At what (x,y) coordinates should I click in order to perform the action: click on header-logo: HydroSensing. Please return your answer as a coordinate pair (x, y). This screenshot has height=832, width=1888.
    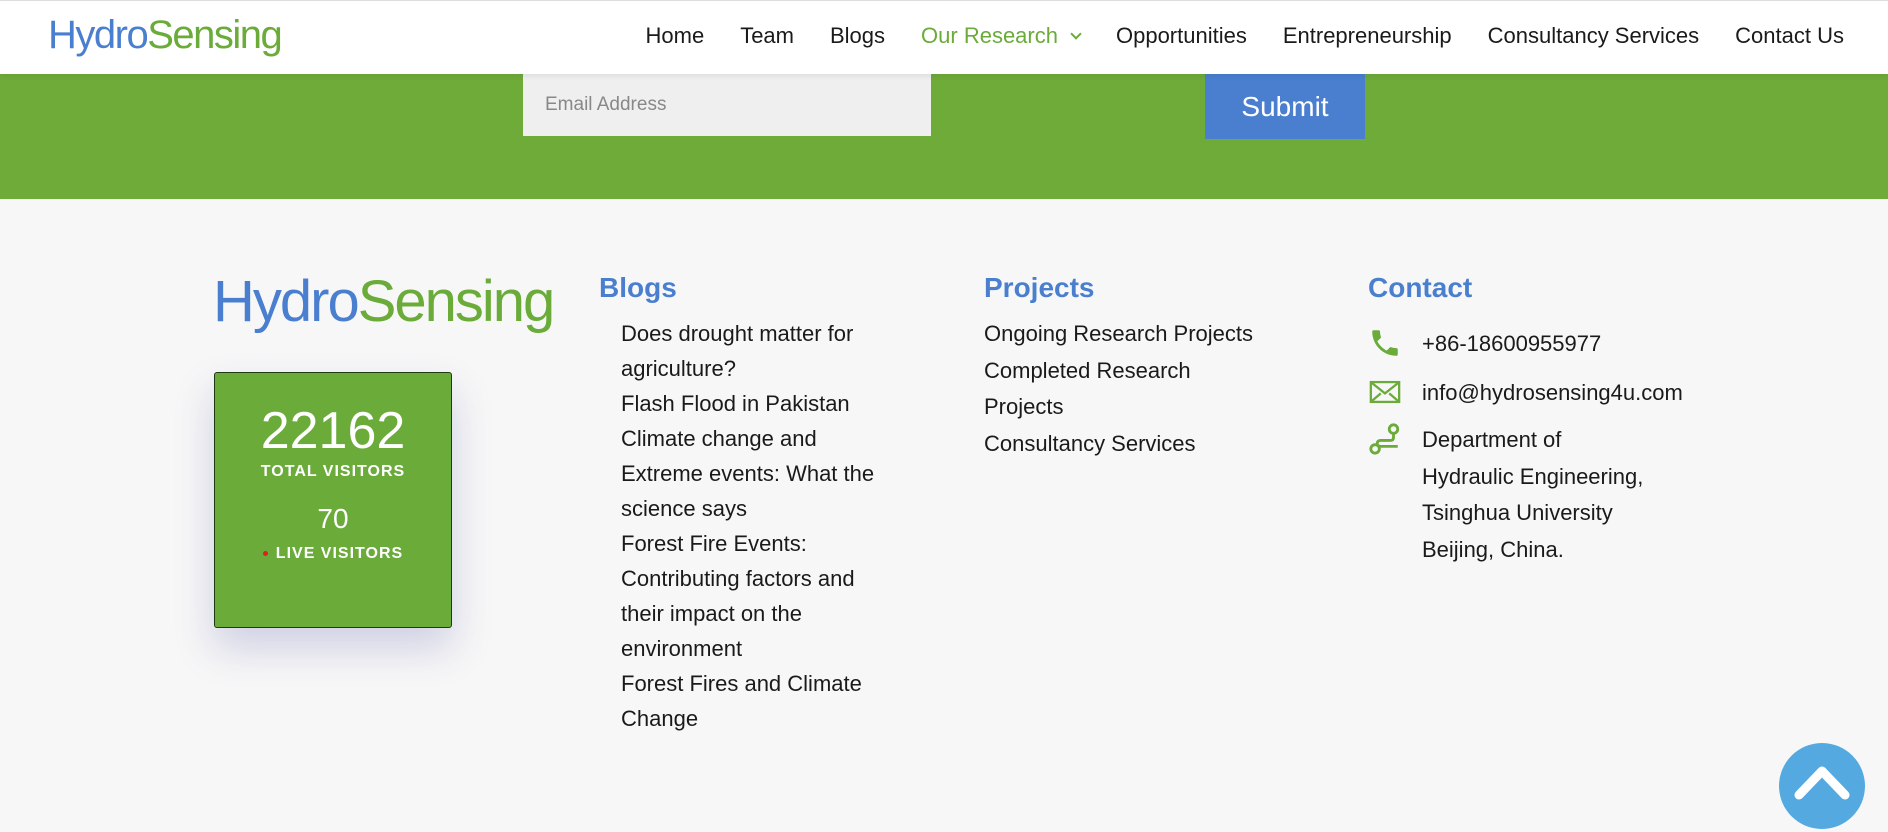
    Looking at the image, I should click on (165, 35).